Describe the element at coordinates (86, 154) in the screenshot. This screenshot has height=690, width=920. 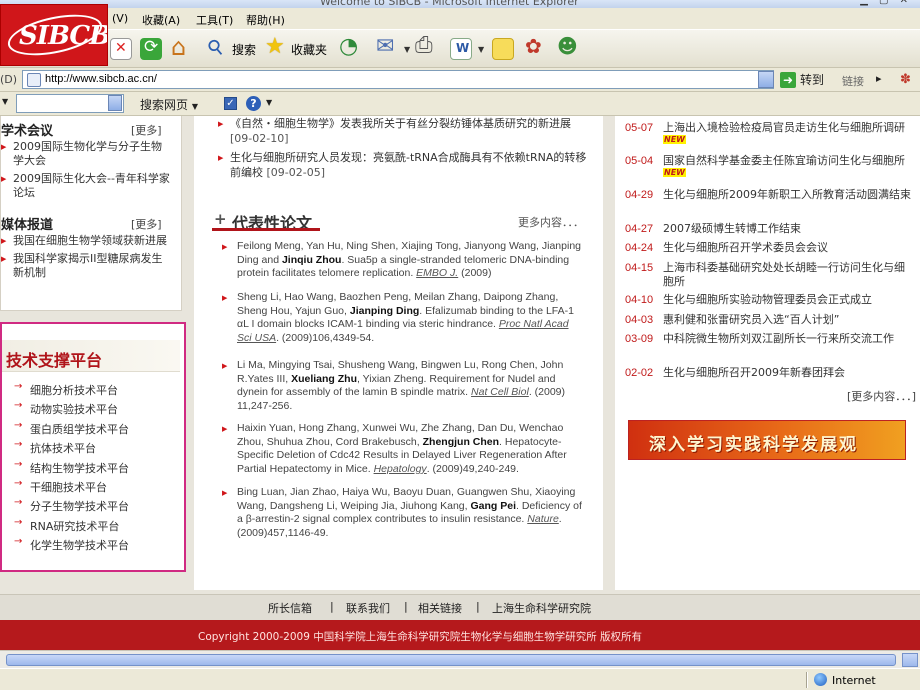
I see `conf-item: 2009国际生物化学与分子生物学大会` at that location.